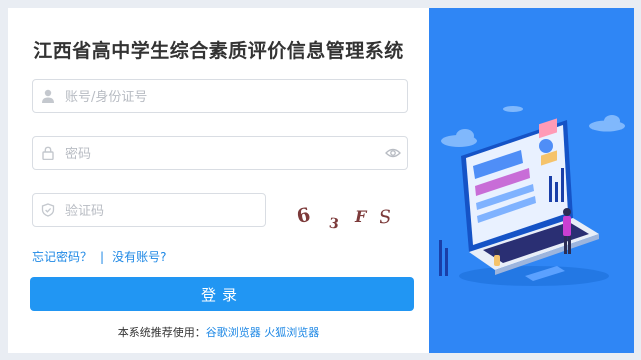  I want to click on captcha-char: 3, so click(334, 224).